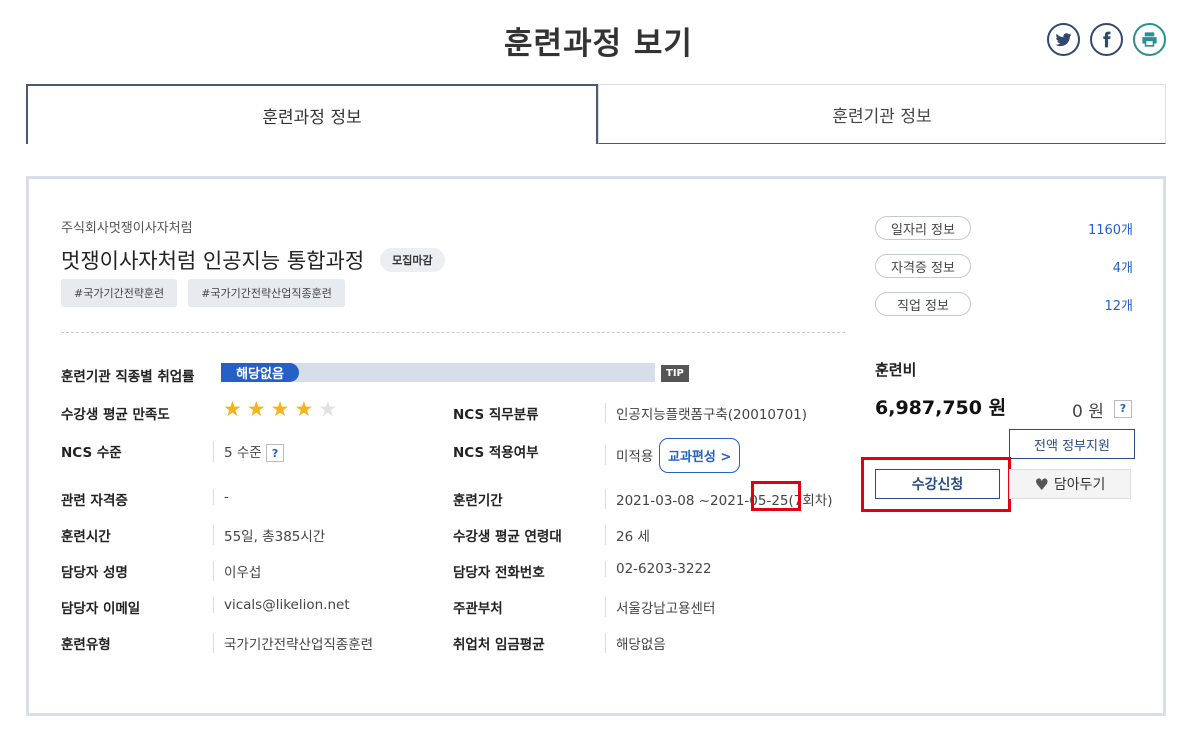 This screenshot has width=1197, height=734. I want to click on avg-wage-value: 해당없음, so click(635, 643).